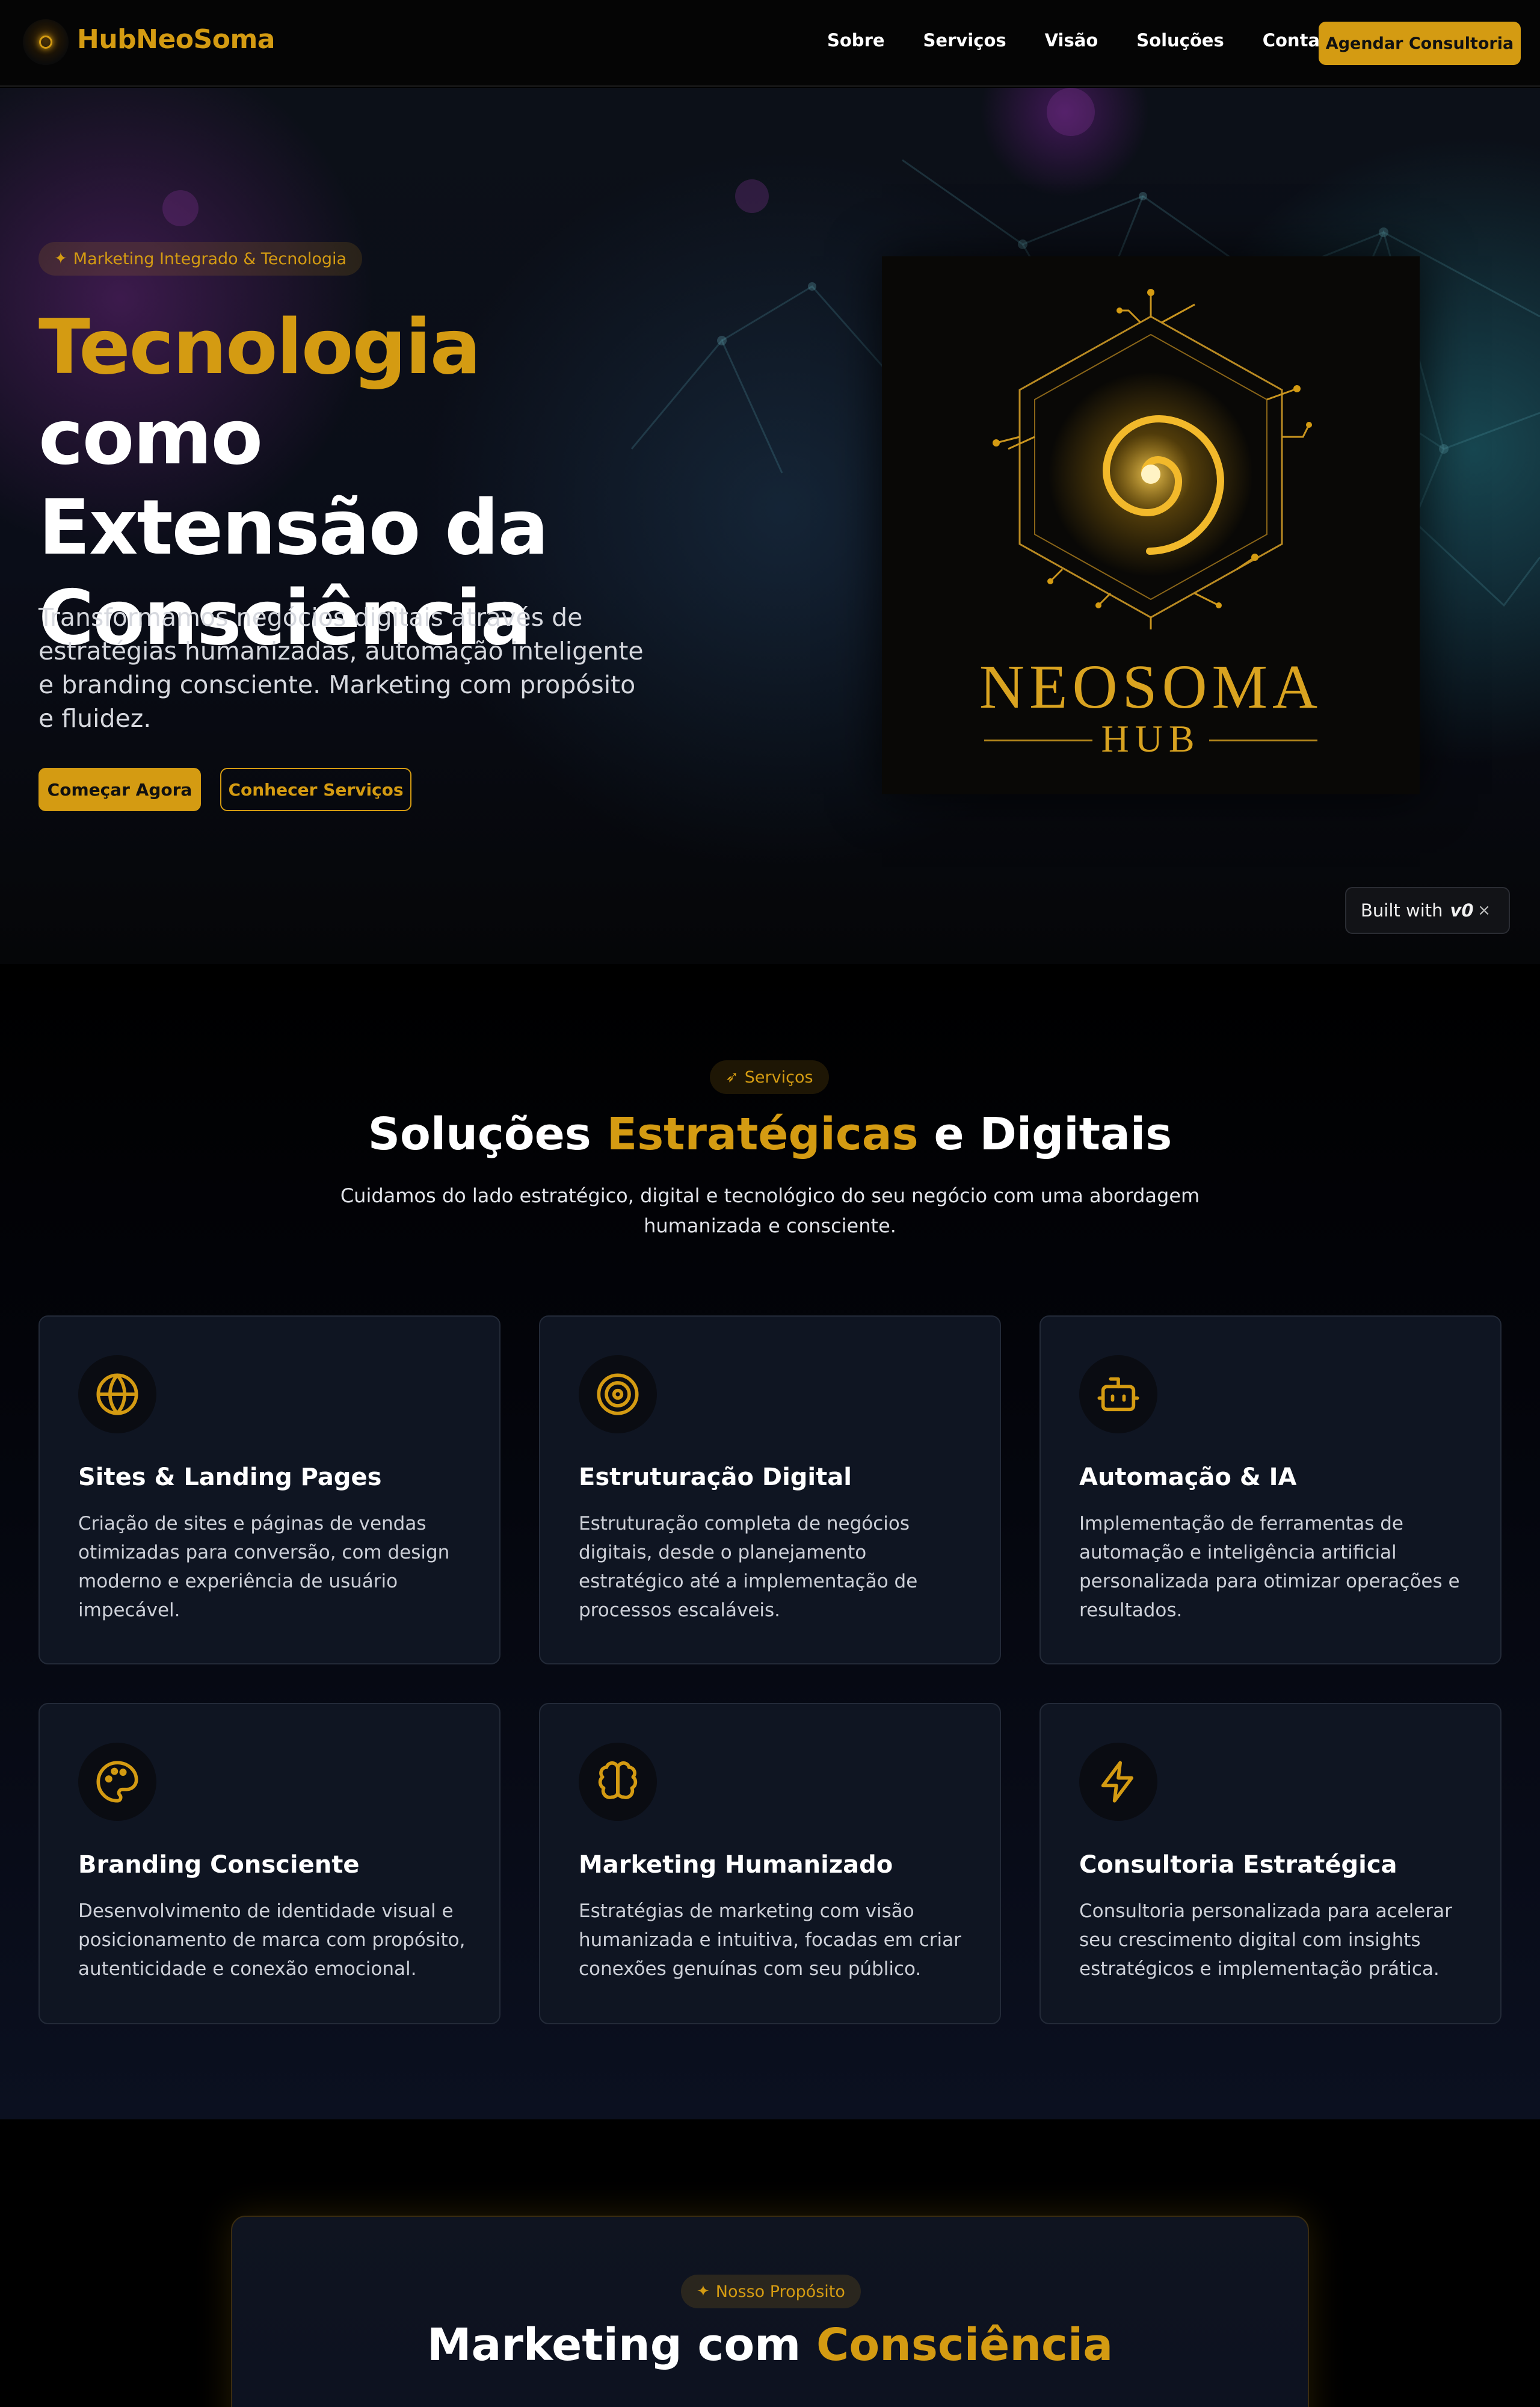  Describe the element at coordinates (1188, 1477) in the screenshot. I see `service-card-title: Automação & IA` at that location.